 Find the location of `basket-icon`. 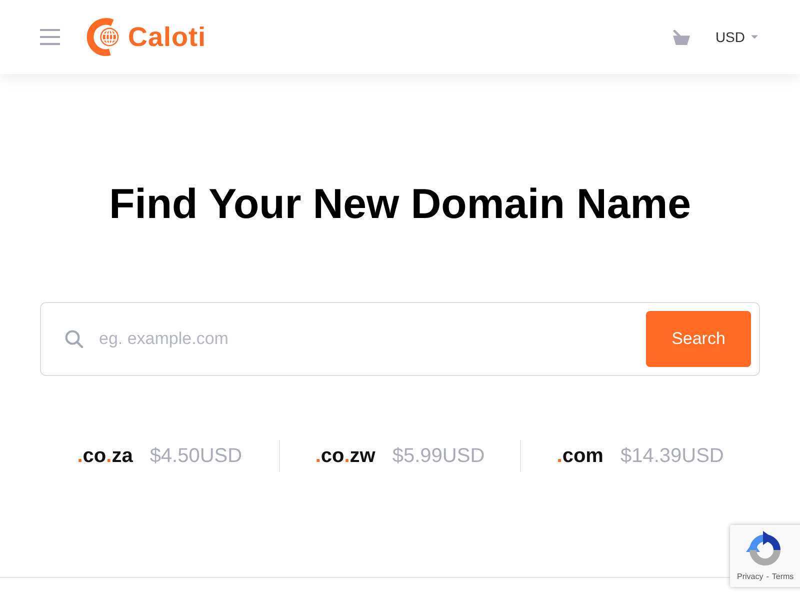

basket-icon is located at coordinates (682, 37).